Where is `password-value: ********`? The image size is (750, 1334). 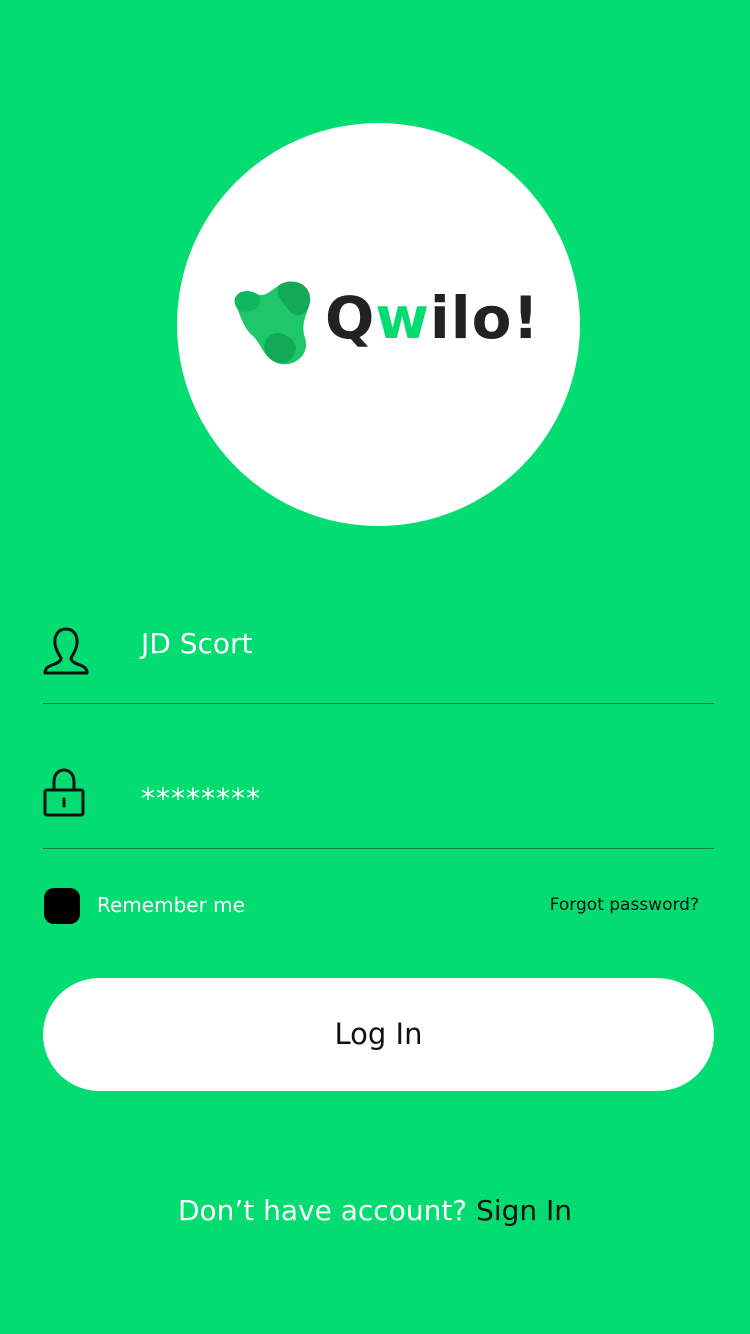 password-value: ******** is located at coordinates (201, 798).